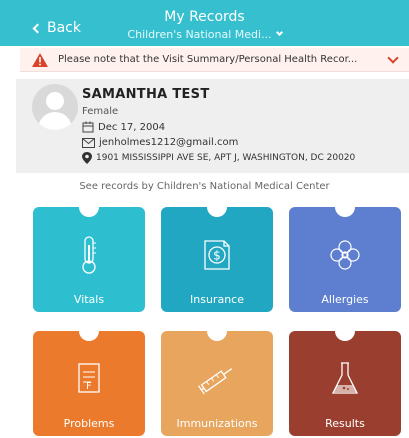 The height and width of the screenshot is (438, 409). Describe the element at coordinates (100, 111) in the screenshot. I see `patient-gender: Female` at that location.